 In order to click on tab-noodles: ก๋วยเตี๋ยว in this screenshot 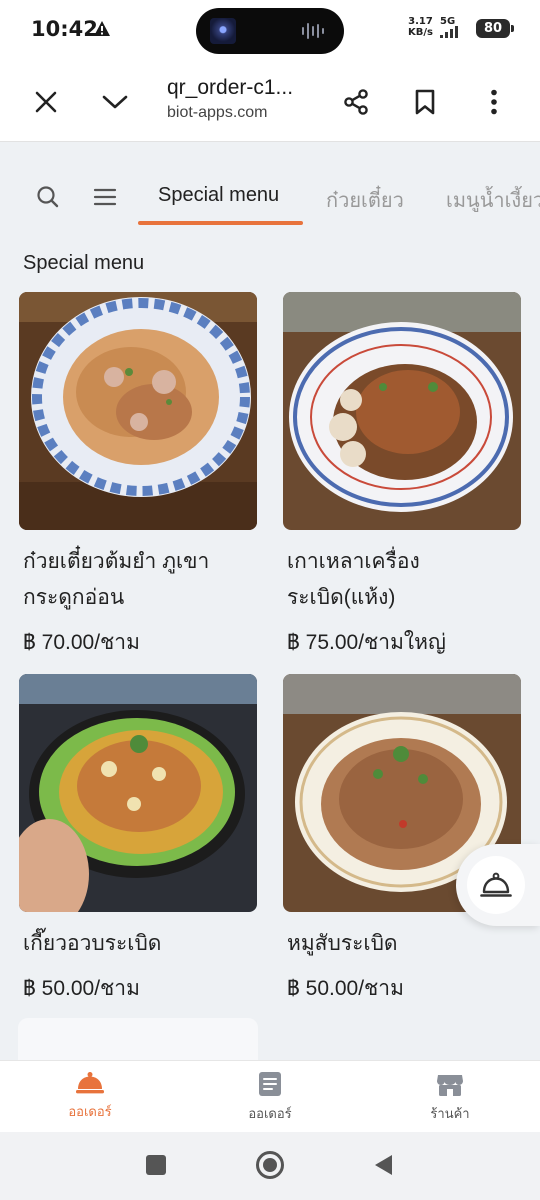, I will do `click(365, 200)`.